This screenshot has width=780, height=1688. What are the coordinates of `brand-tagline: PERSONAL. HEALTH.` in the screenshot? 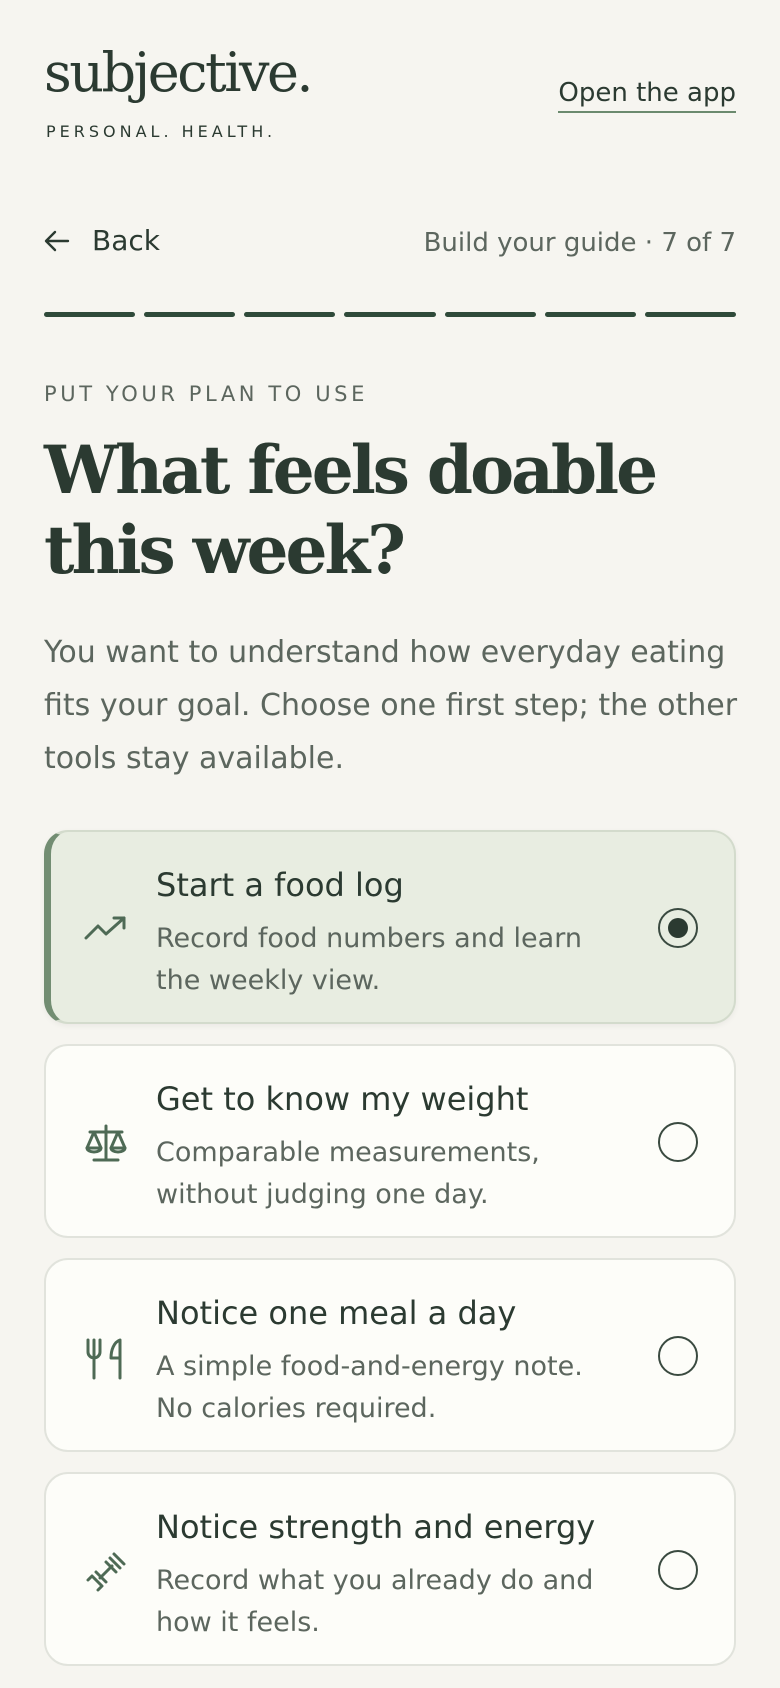 It's located at (161, 131).